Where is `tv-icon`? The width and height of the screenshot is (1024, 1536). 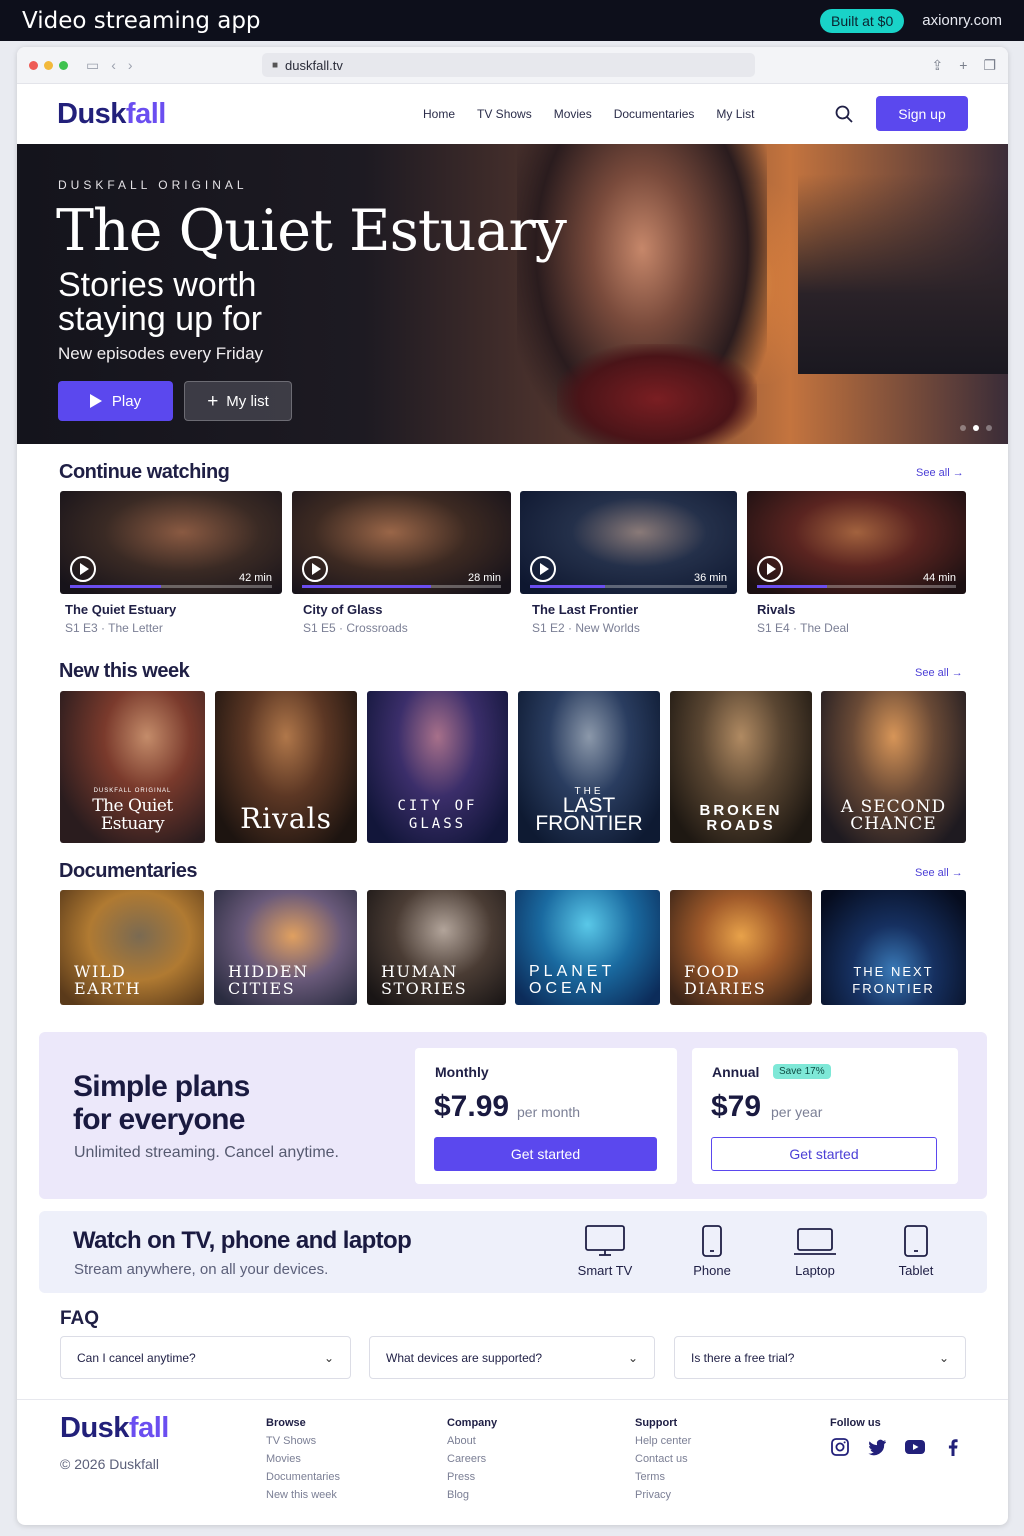
tv-icon is located at coordinates (605, 1240).